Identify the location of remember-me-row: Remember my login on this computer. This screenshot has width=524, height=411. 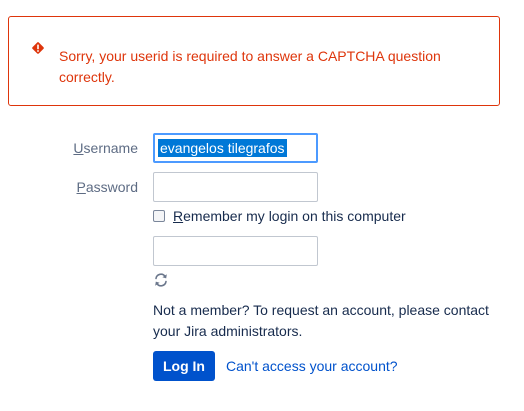
(279, 216).